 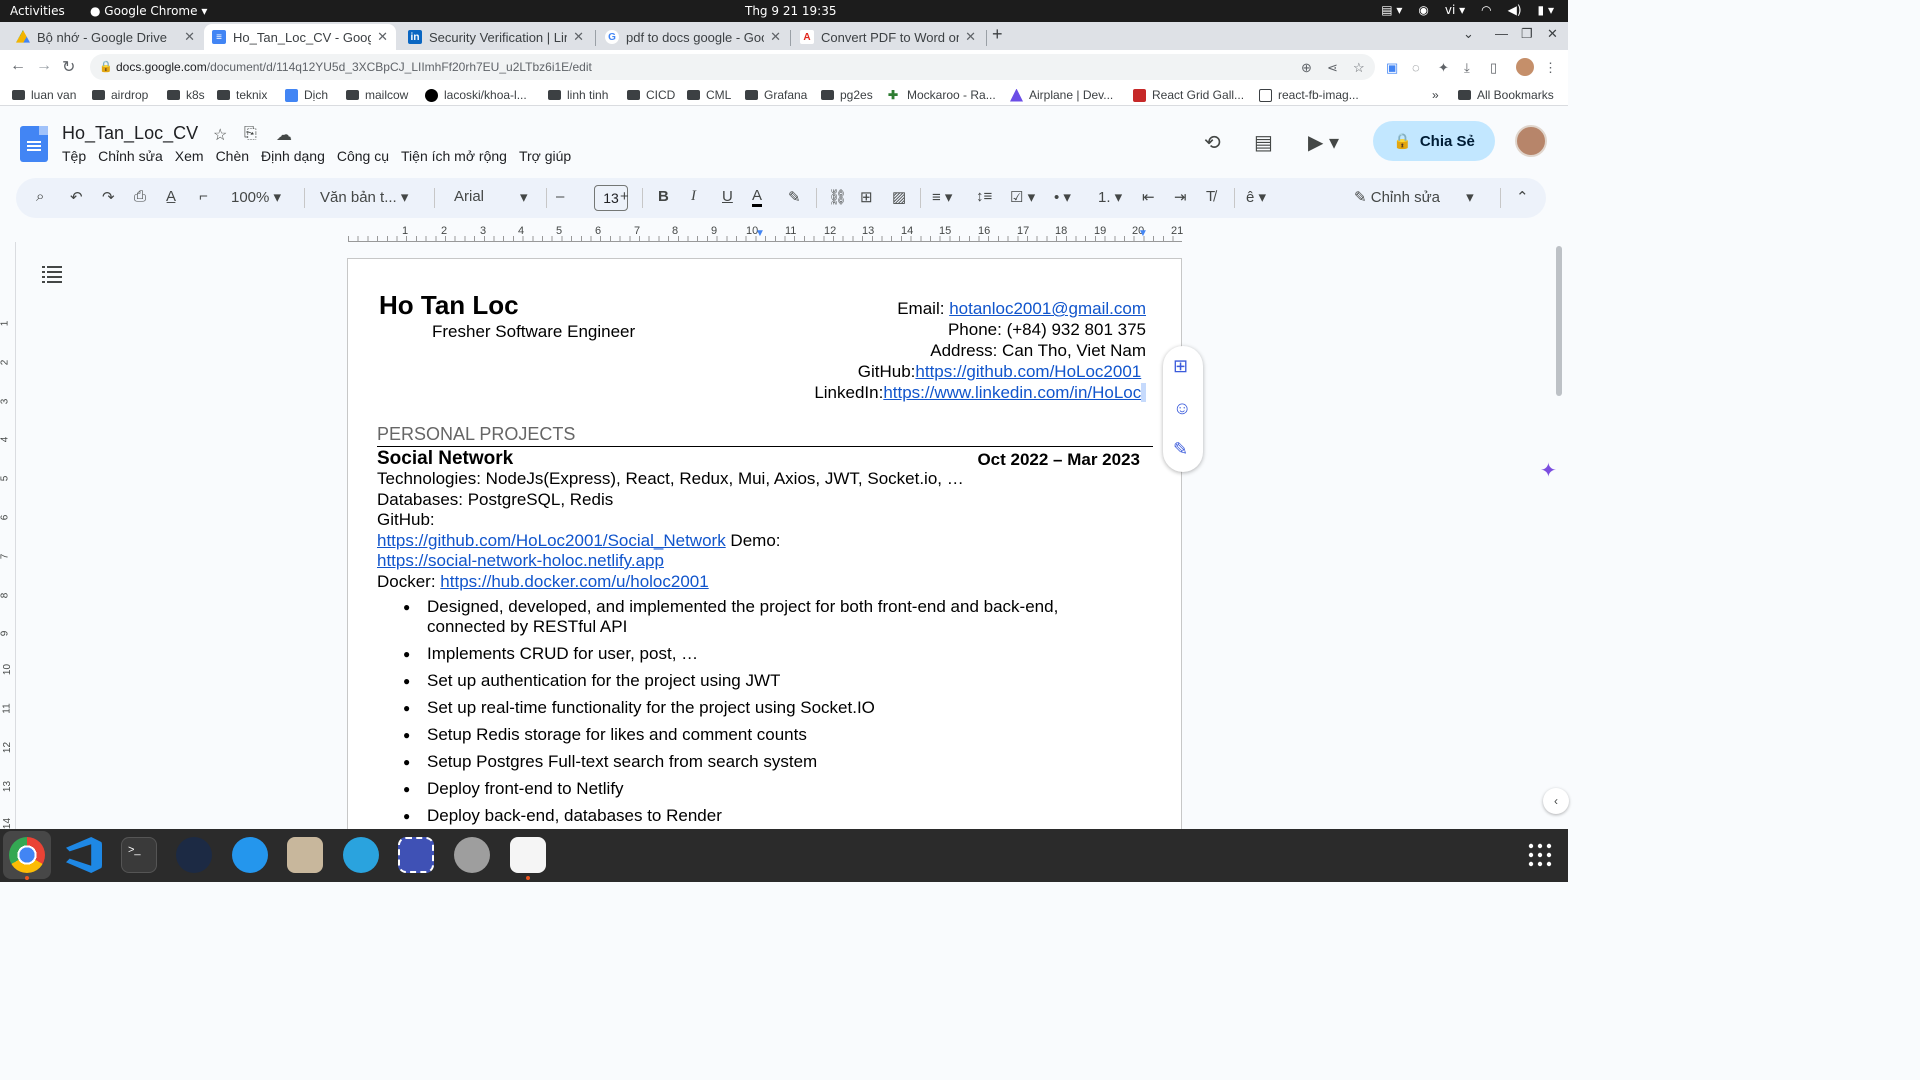 I want to click on cloud-status-icon: ☁, so click(x=284, y=135).